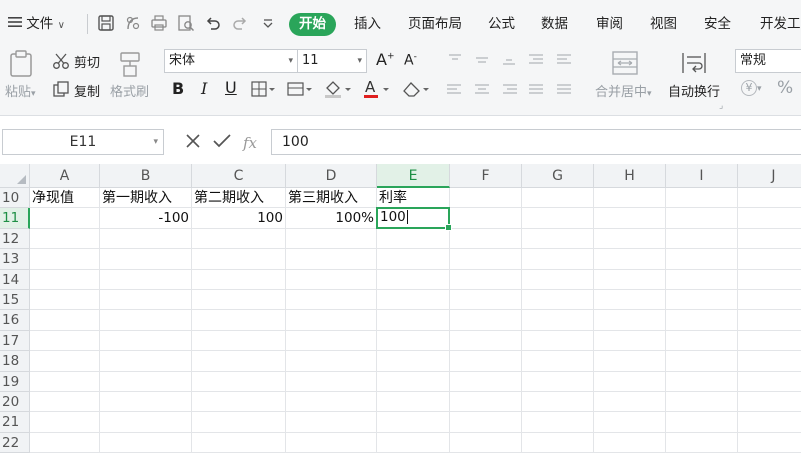 This screenshot has width=801, height=456. Describe the element at coordinates (630, 422) in the screenshot. I see `cell-h21` at that location.